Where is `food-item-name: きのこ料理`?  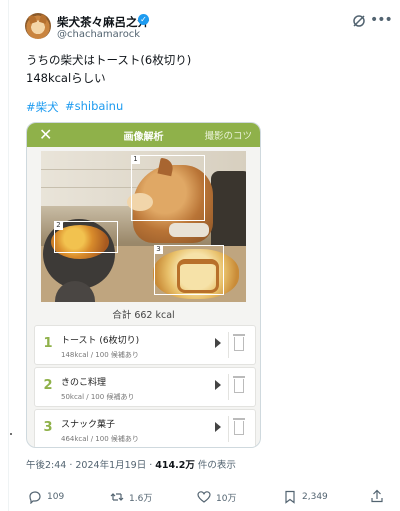
food-item-name: きのこ料理 is located at coordinates (84, 383).